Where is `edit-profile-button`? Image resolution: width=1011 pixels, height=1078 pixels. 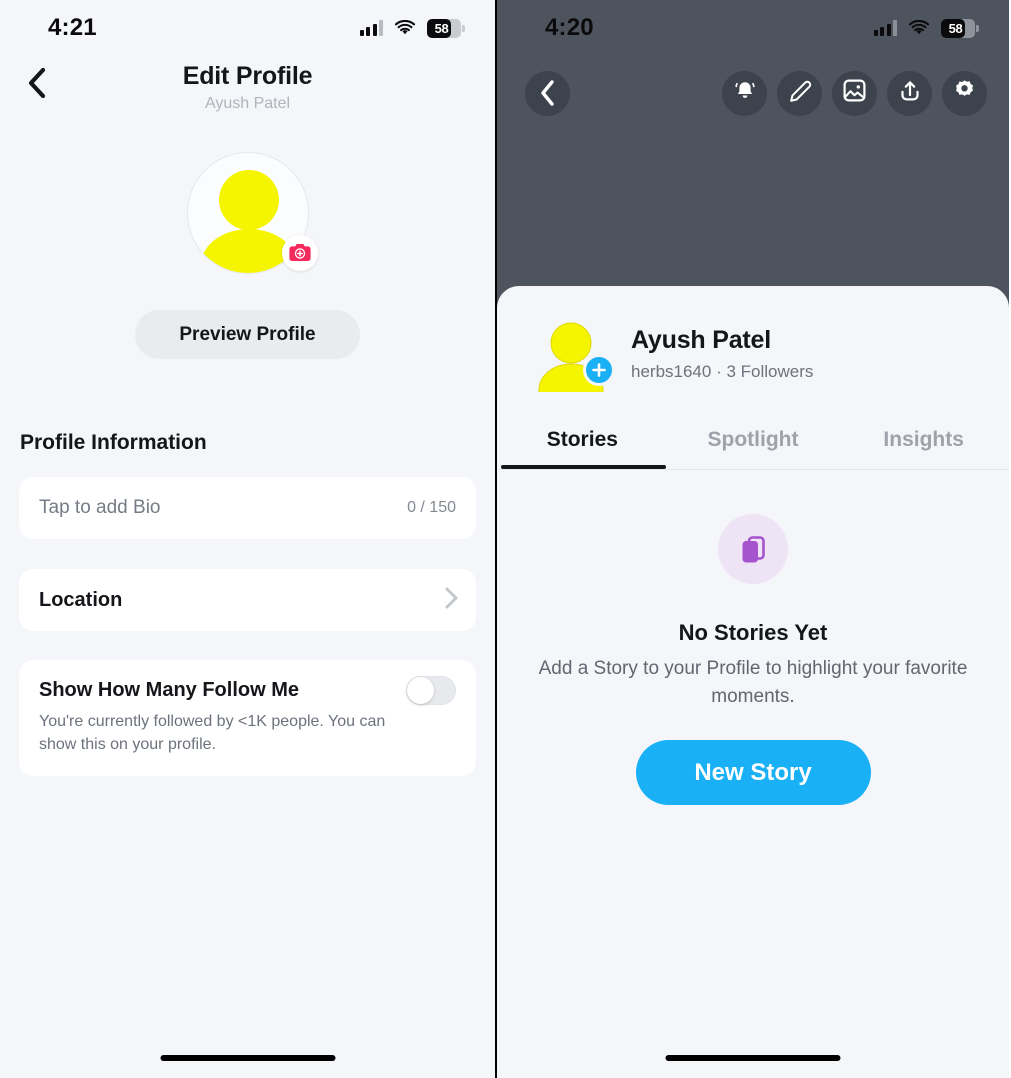 edit-profile-button is located at coordinates (799, 93).